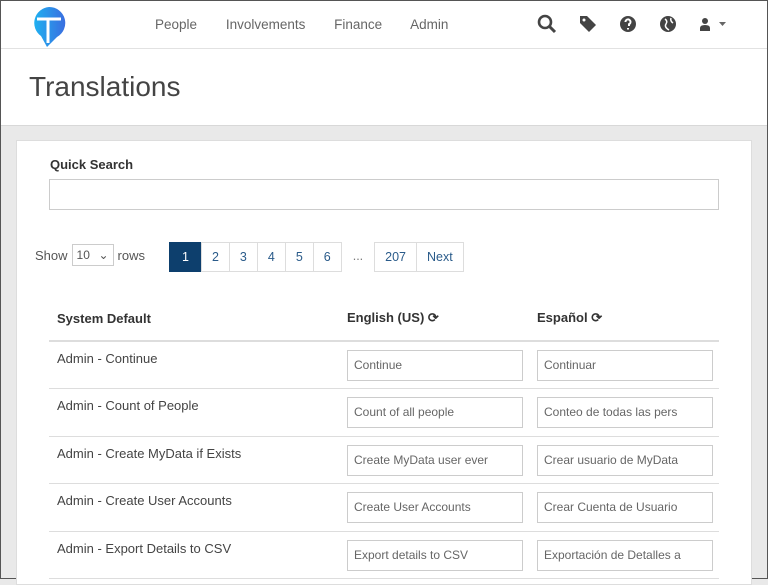  What do you see at coordinates (194, 507) in the screenshot?
I see `system-default-key: Admin - Create User Accounts` at bounding box center [194, 507].